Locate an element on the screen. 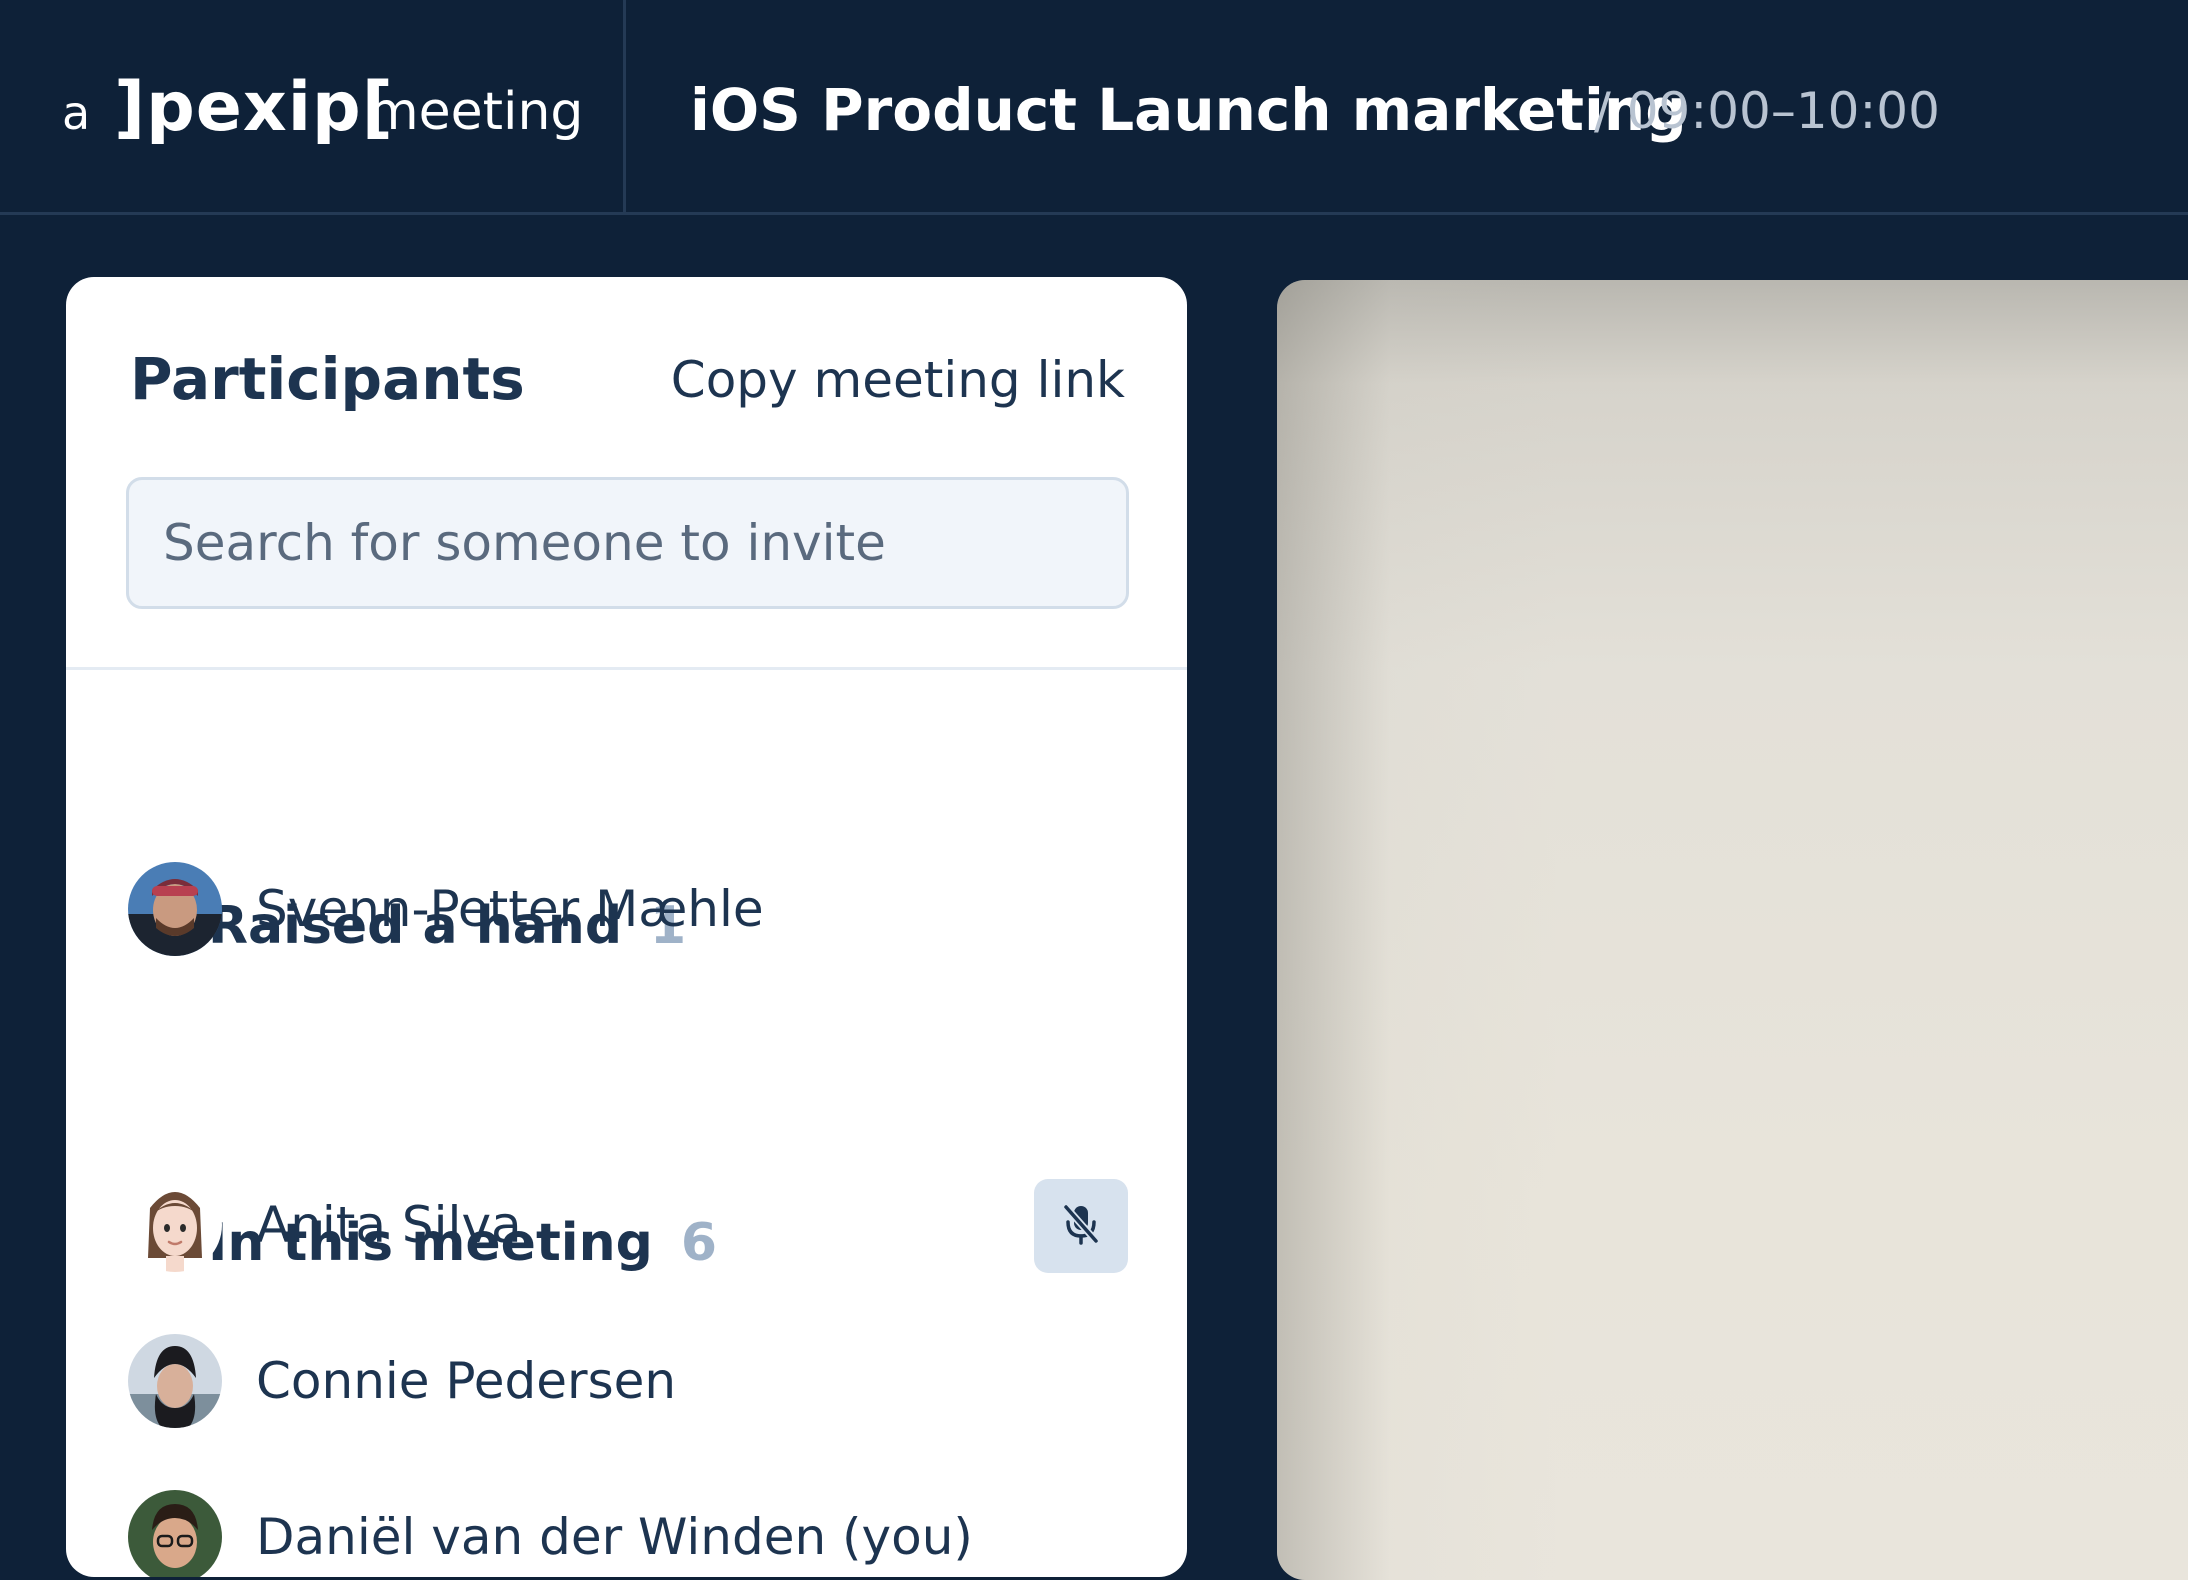 This screenshot has height=1580, width=2188. participant-name: Svenn-Petter Mæhle is located at coordinates (510, 909).